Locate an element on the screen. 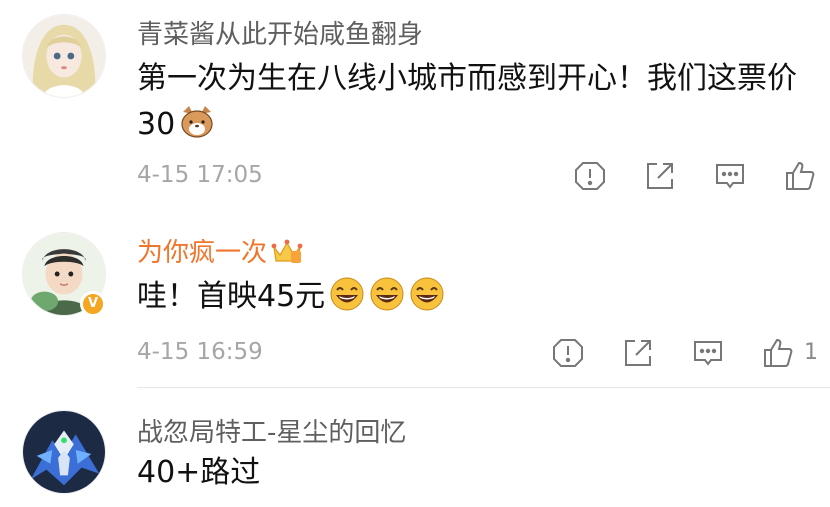 This screenshot has height=507, width=830. timestamp: 4-15 17:05 is located at coordinates (200, 175).